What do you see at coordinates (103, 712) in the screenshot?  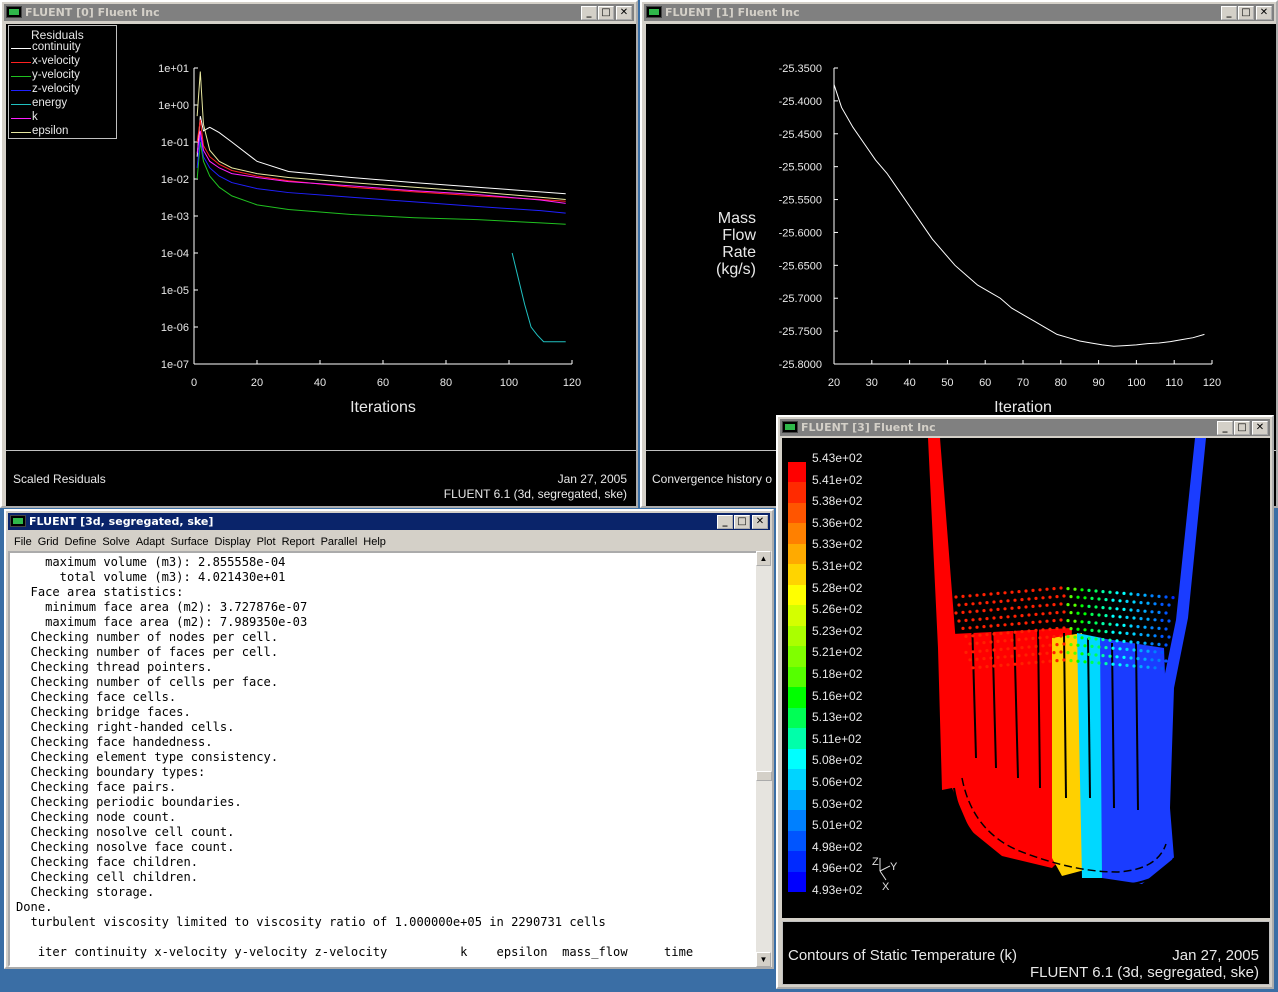 I see `console-line: Checking bridge faces.` at bounding box center [103, 712].